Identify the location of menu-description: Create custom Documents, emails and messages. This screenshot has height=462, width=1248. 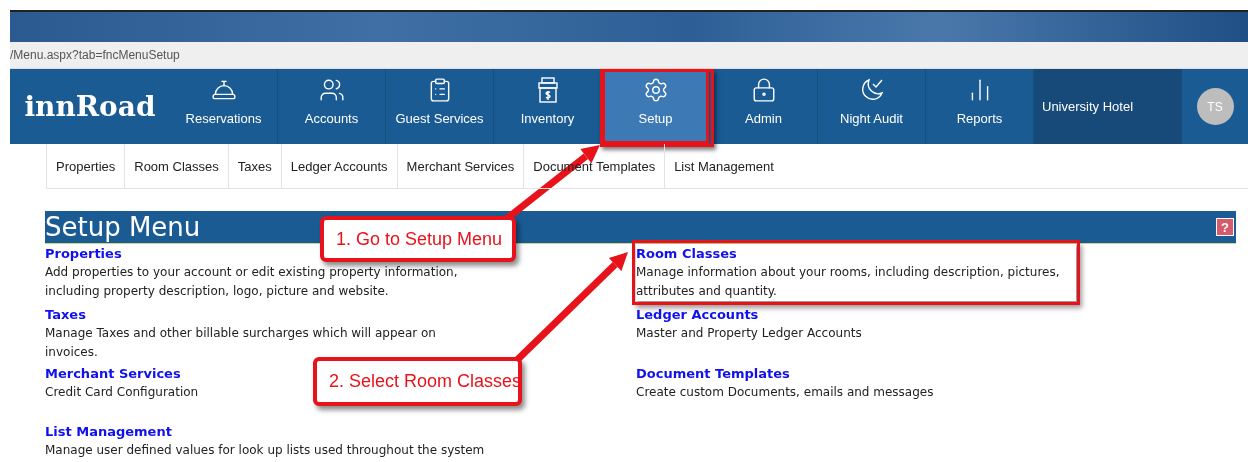
(785, 392).